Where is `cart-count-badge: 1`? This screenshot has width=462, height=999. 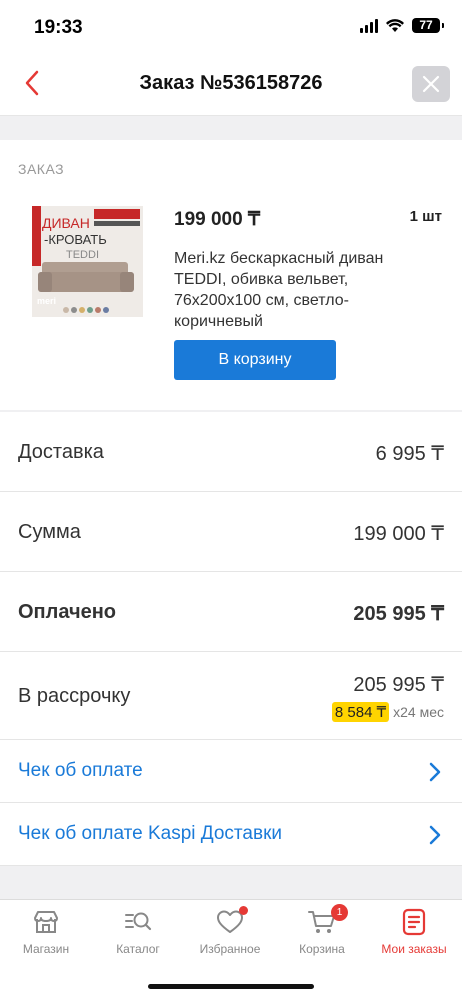 cart-count-badge: 1 is located at coordinates (339, 912).